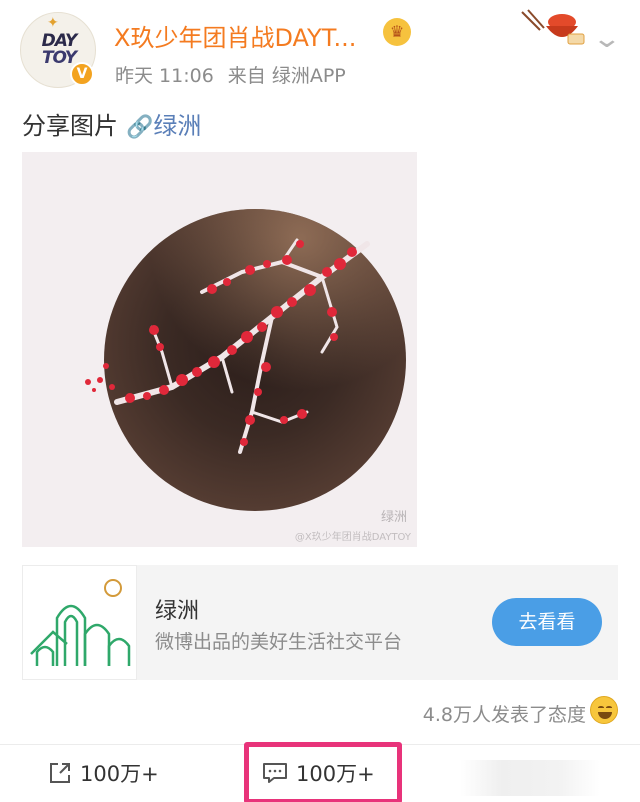 Image resolution: width=640 pixels, height=802 pixels. Describe the element at coordinates (177, 126) in the screenshot. I see `post-link: 绿洲` at that location.